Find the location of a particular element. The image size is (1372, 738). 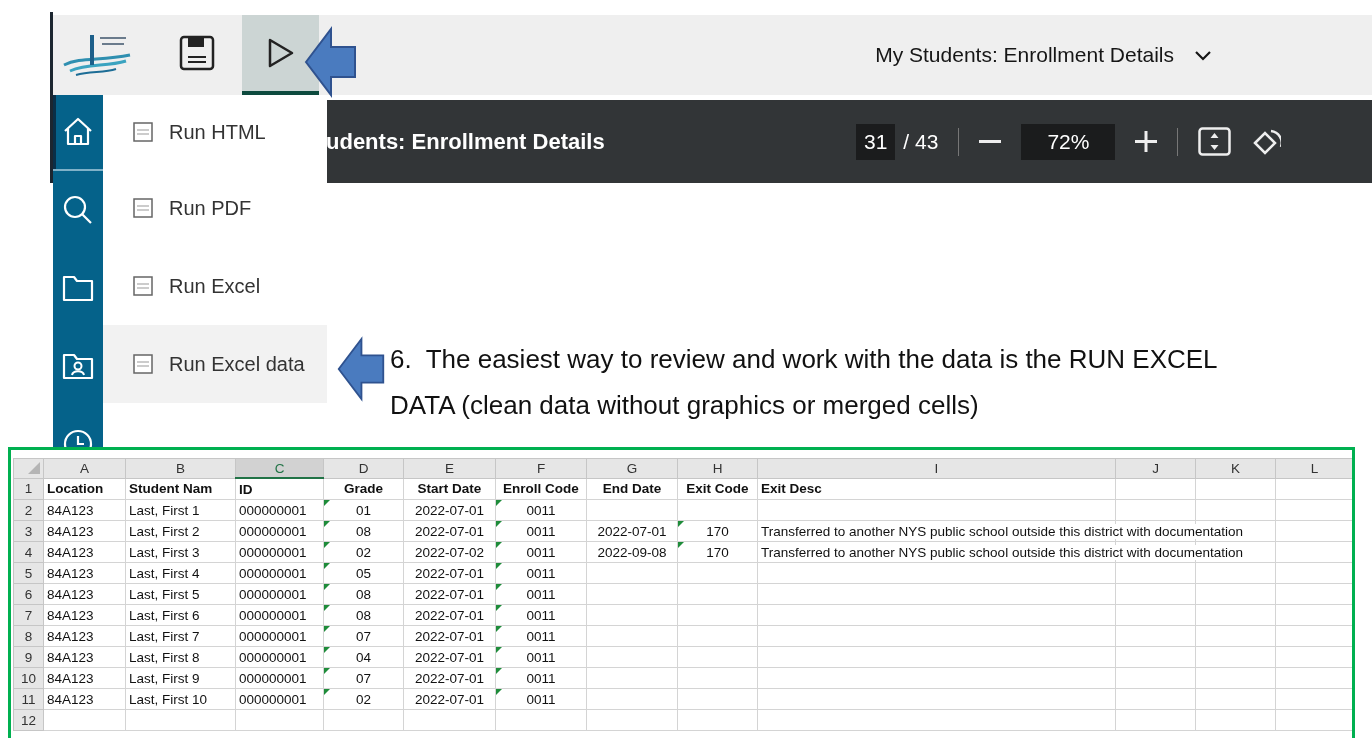

row-number: 2 is located at coordinates (28, 510).